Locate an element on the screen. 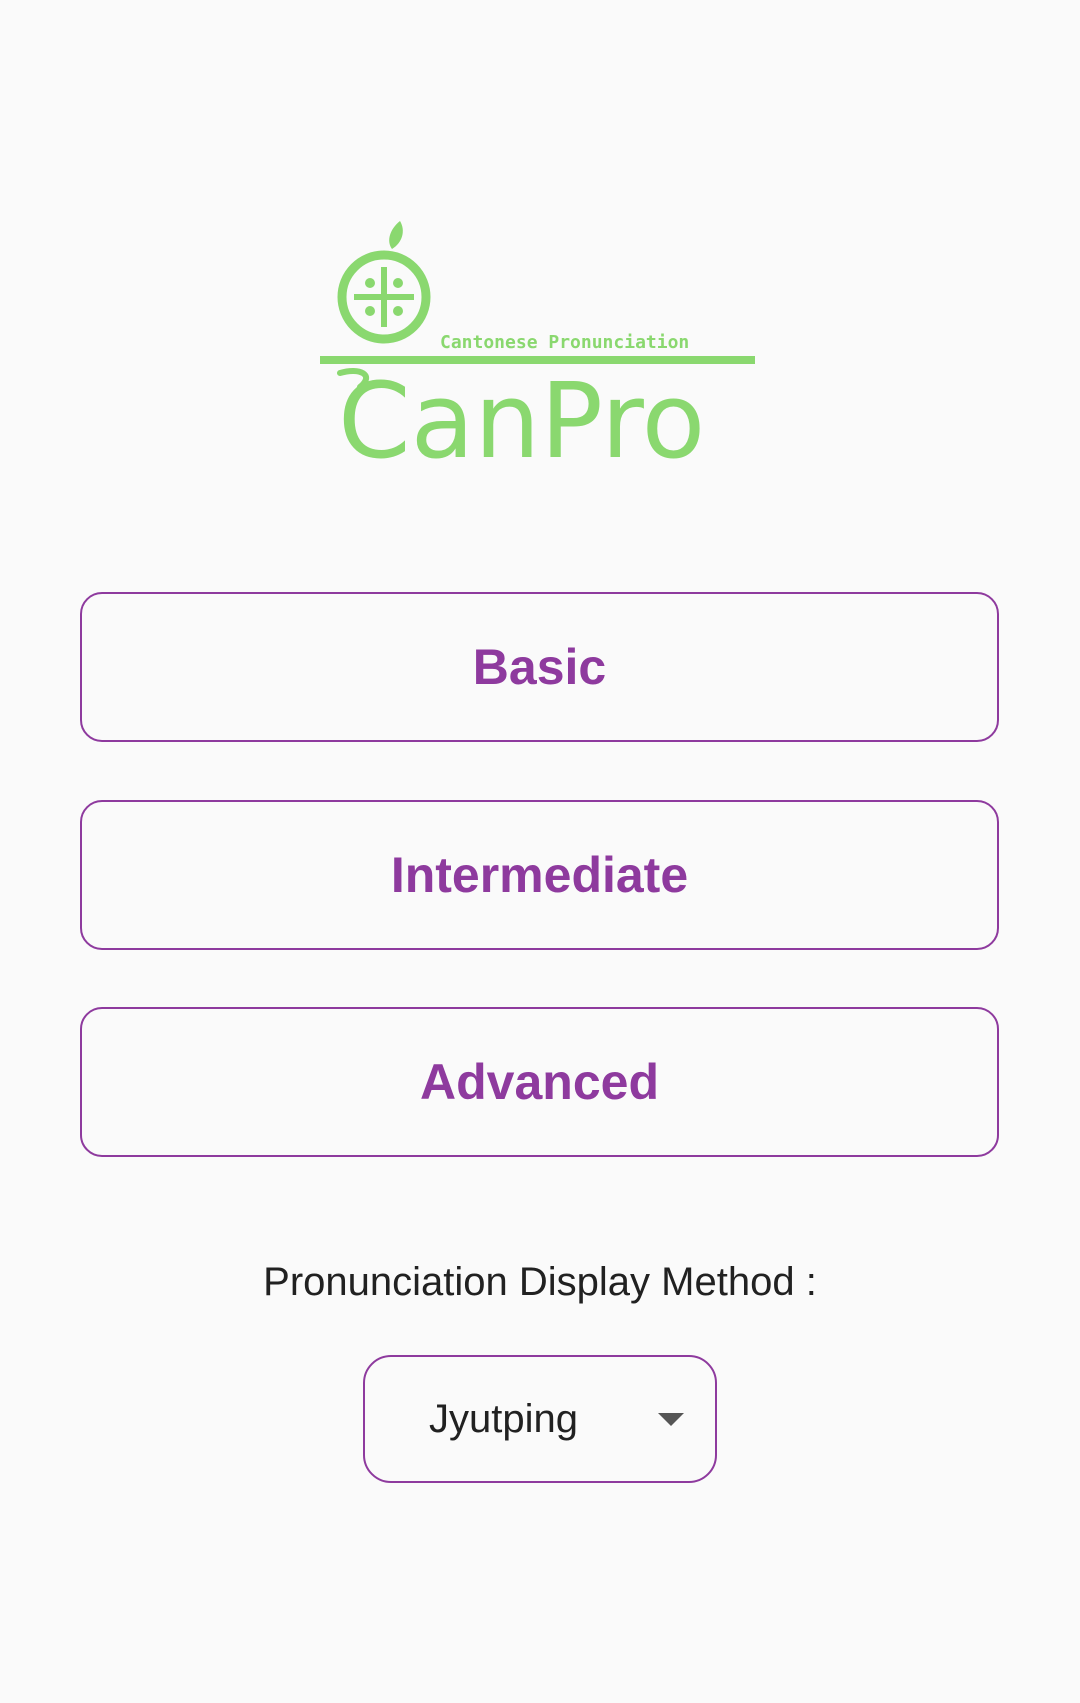  advanced-button: Advanced is located at coordinates (539, 1082).